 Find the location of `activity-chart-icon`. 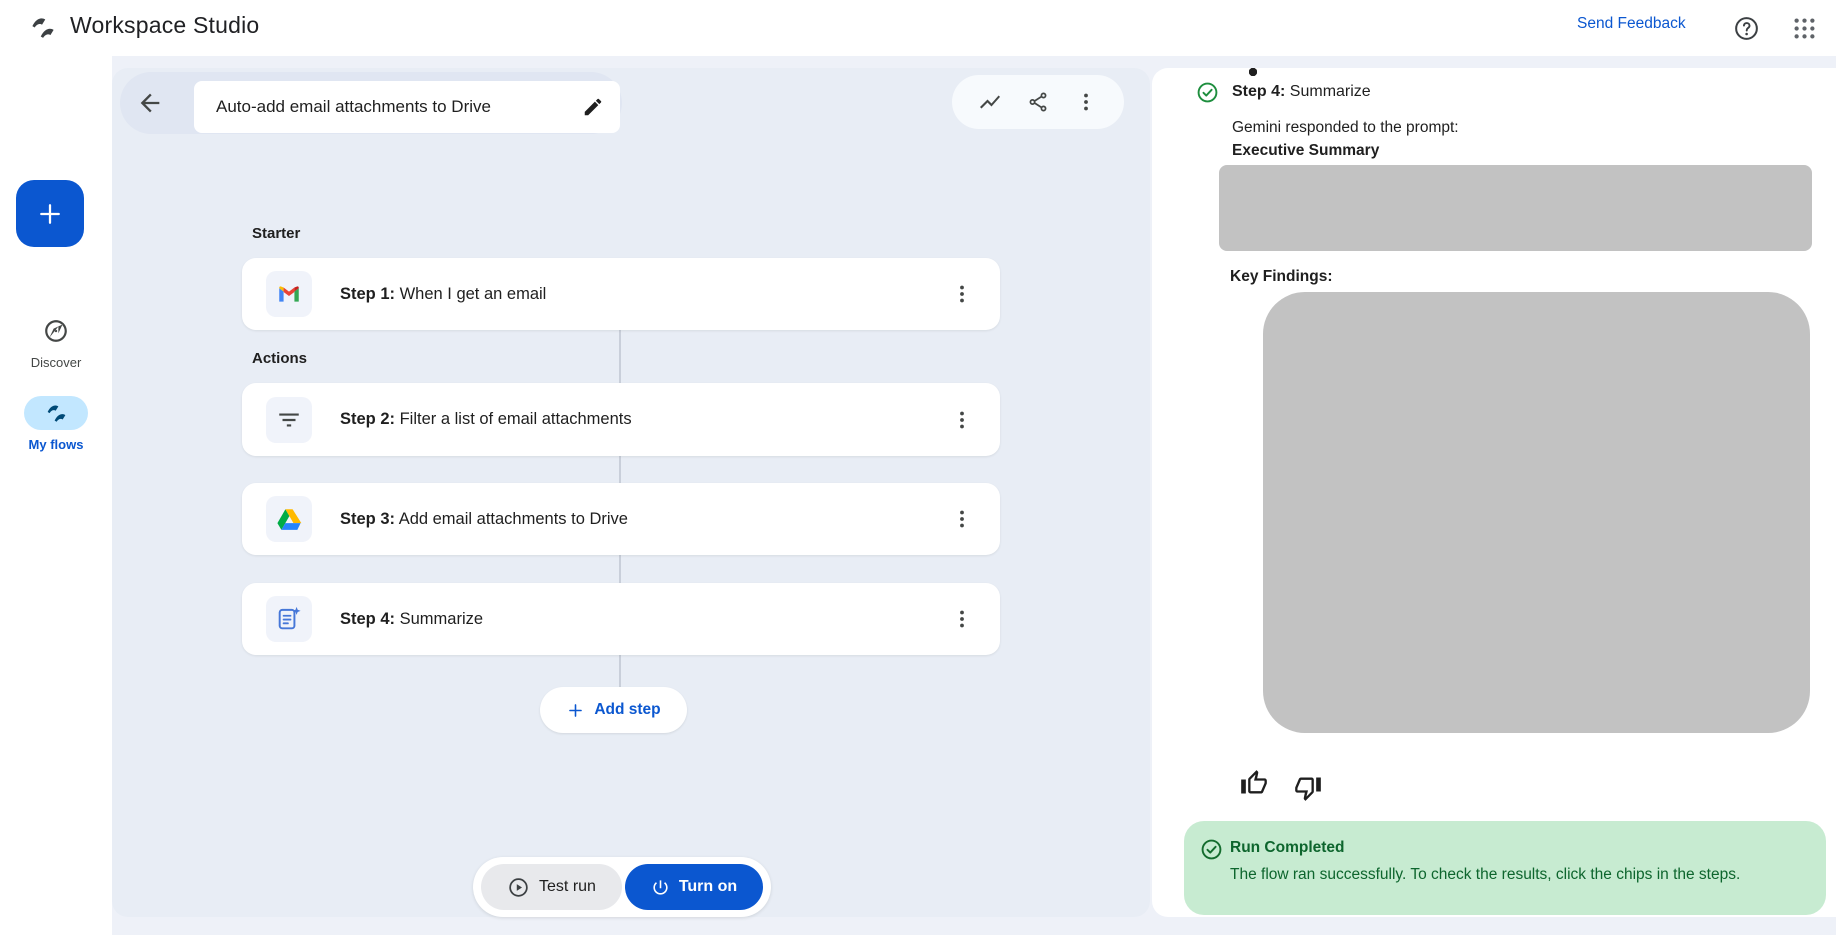

activity-chart-icon is located at coordinates (990, 102).